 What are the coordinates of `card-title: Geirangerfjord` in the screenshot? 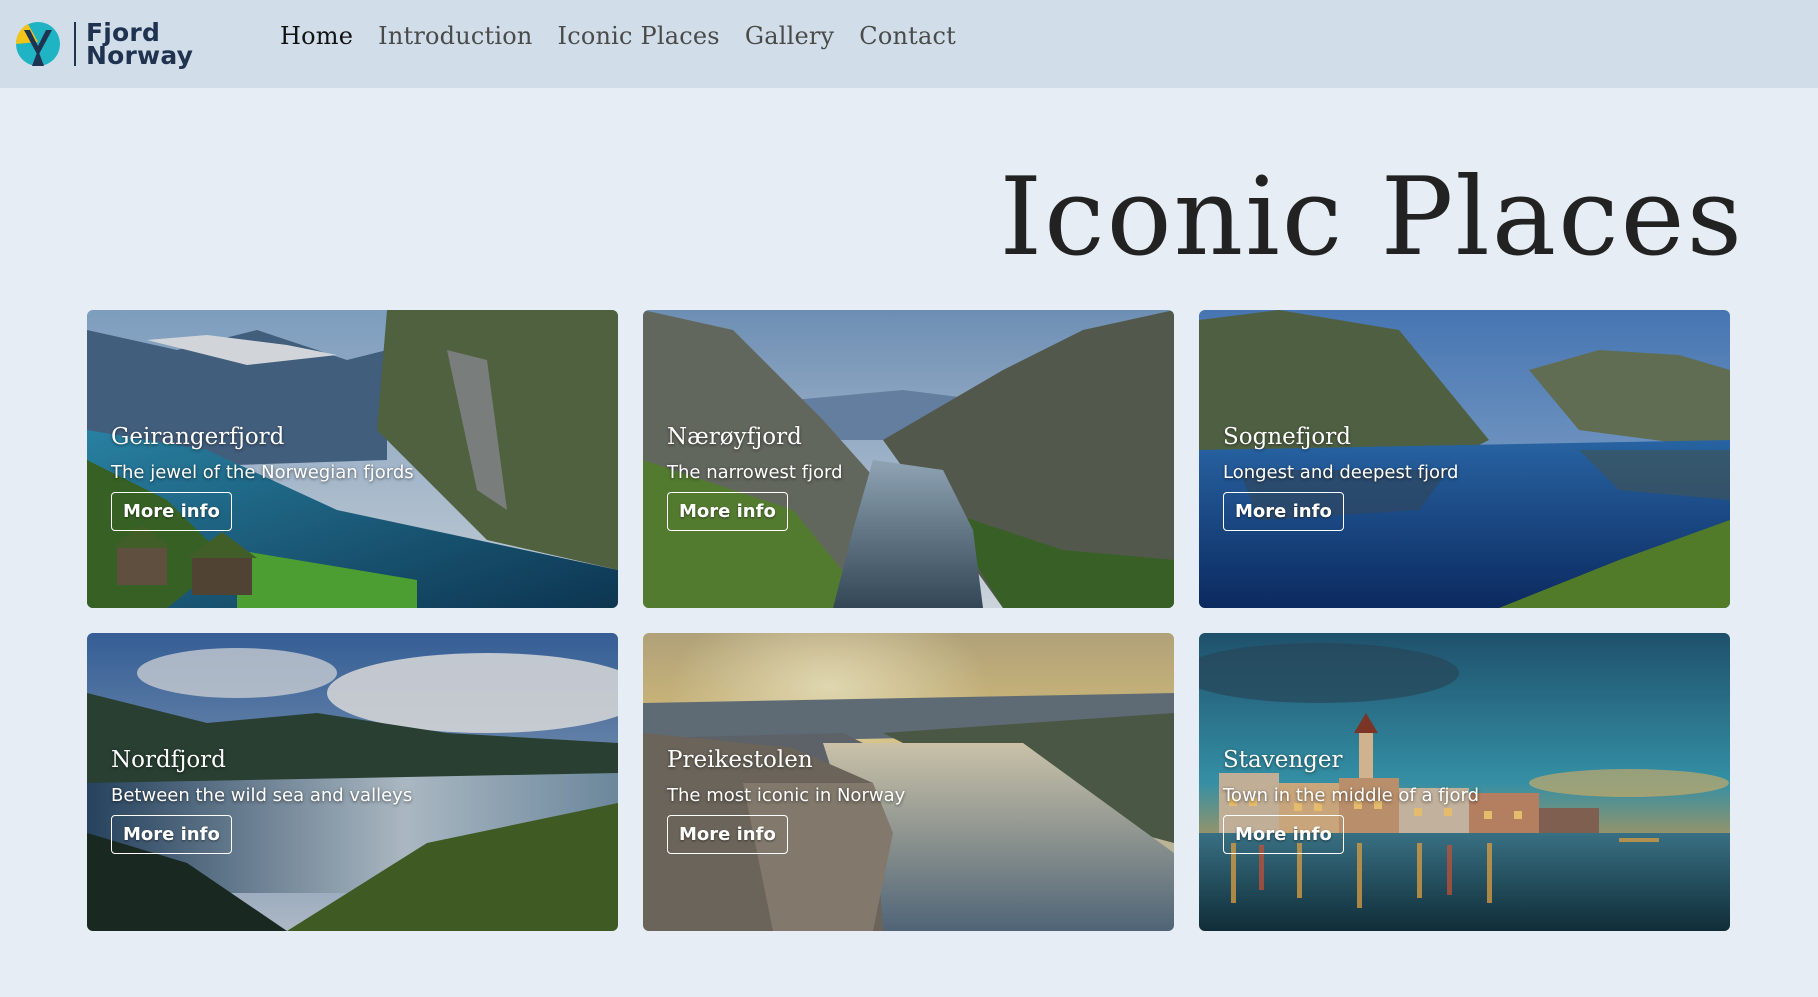 It's located at (198, 437).